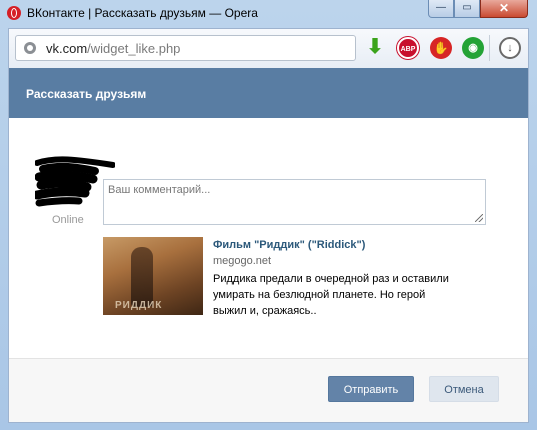 This screenshot has width=537, height=430. What do you see at coordinates (375, 48) in the screenshot?
I see `download-arrow-icon: ⬇` at bounding box center [375, 48].